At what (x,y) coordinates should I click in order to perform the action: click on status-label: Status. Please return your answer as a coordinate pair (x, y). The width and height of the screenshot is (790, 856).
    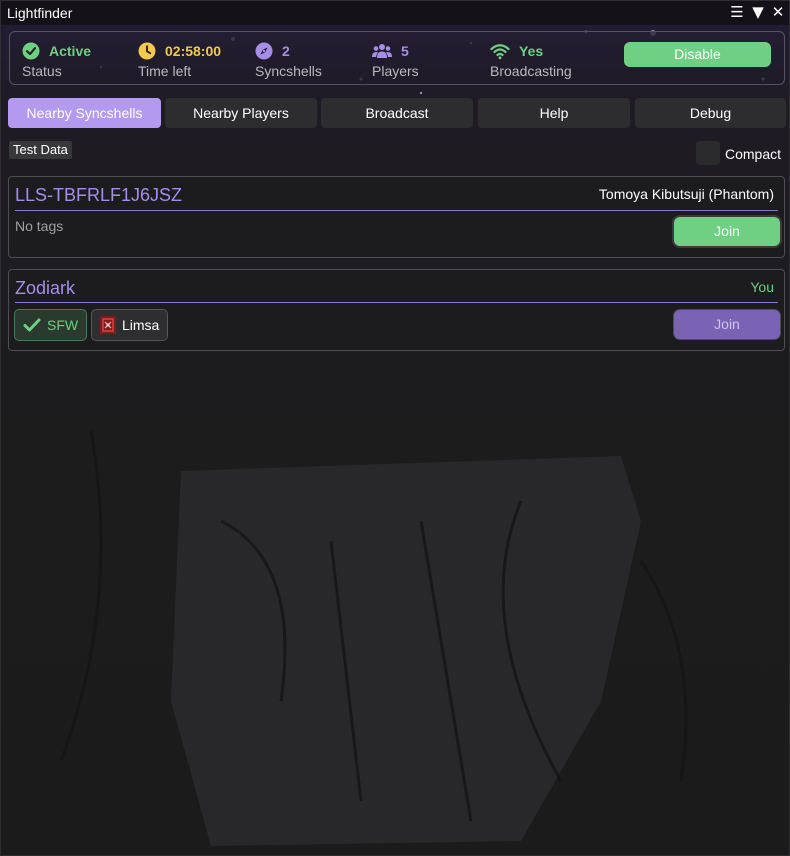
    Looking at the image, I should click on (42, 71).